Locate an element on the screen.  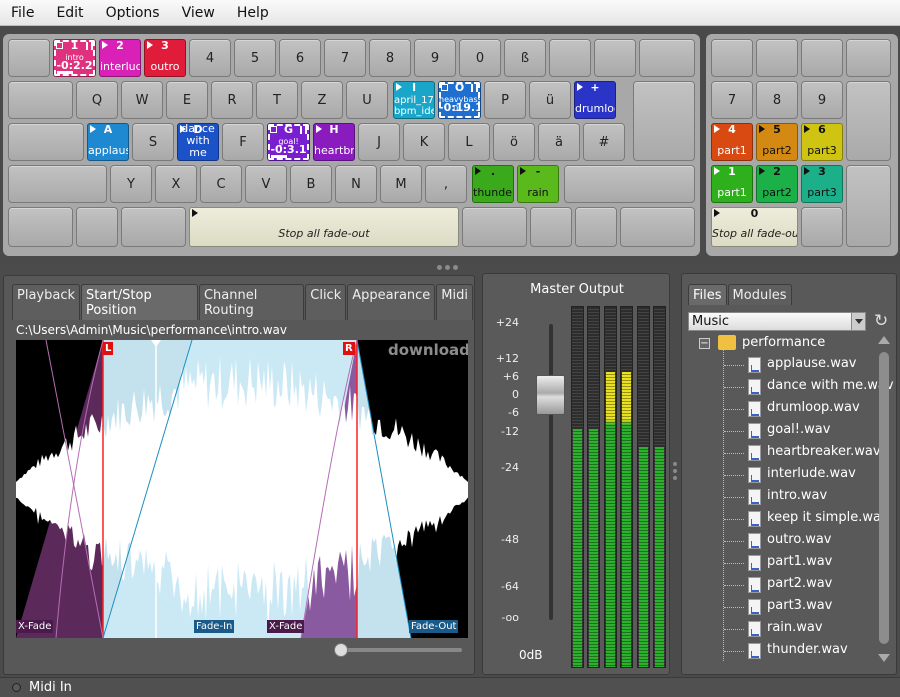
key-6: 6 is located at coordinates (300, 58).